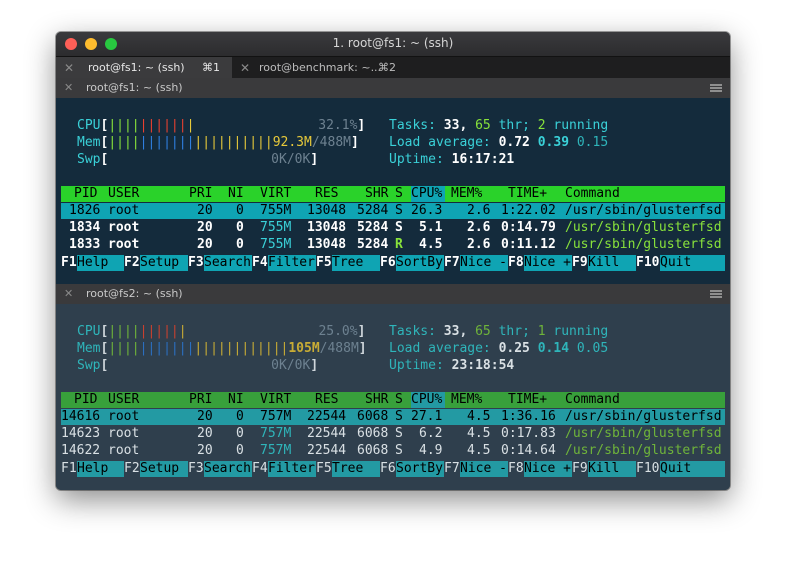  What do you see at coordinates (499, 142) in the screenshot?
I see `load-average-meter: Load average: 0.72 0.39 0.15` at bounding box center [499, 142].